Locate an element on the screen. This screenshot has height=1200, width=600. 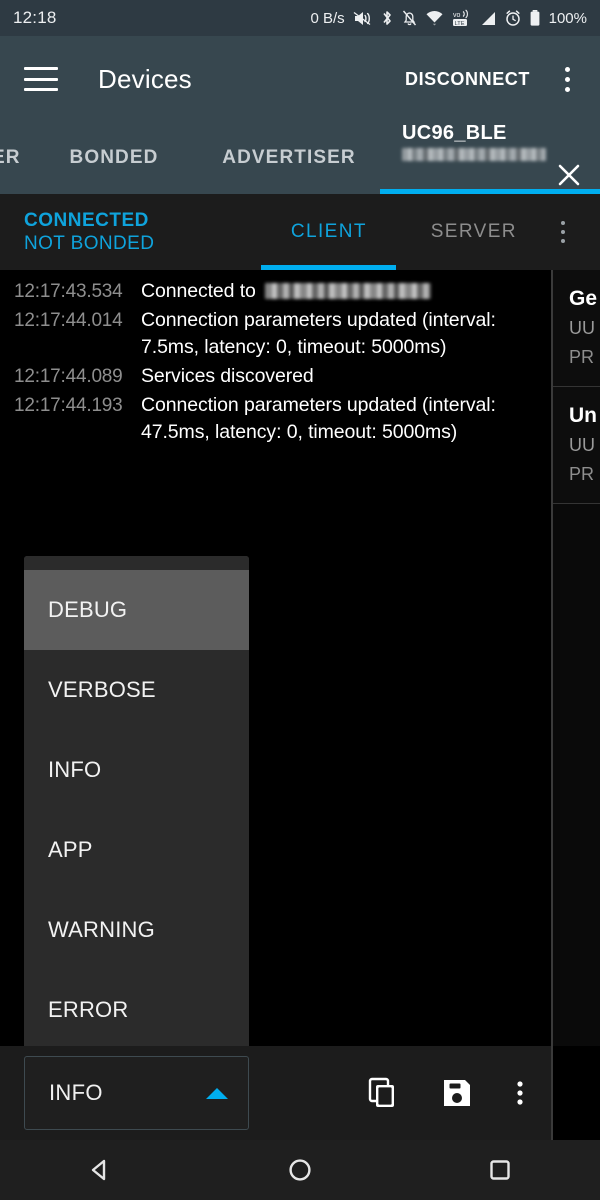
volte-icon: vo LTE is located at coordinates (461, 18).